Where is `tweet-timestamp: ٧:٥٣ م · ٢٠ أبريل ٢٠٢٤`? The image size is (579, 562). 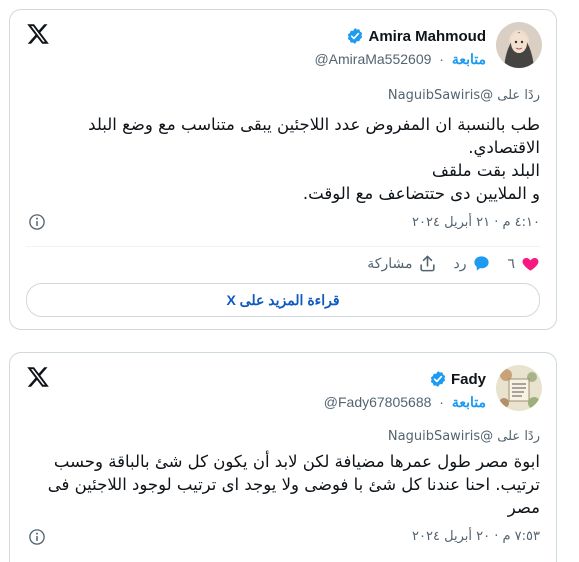 tweet-timestamp: ٧:٥٣ م · ٢٠ أبريل ٢٠٢٤ is located at coordinates (476, 536).